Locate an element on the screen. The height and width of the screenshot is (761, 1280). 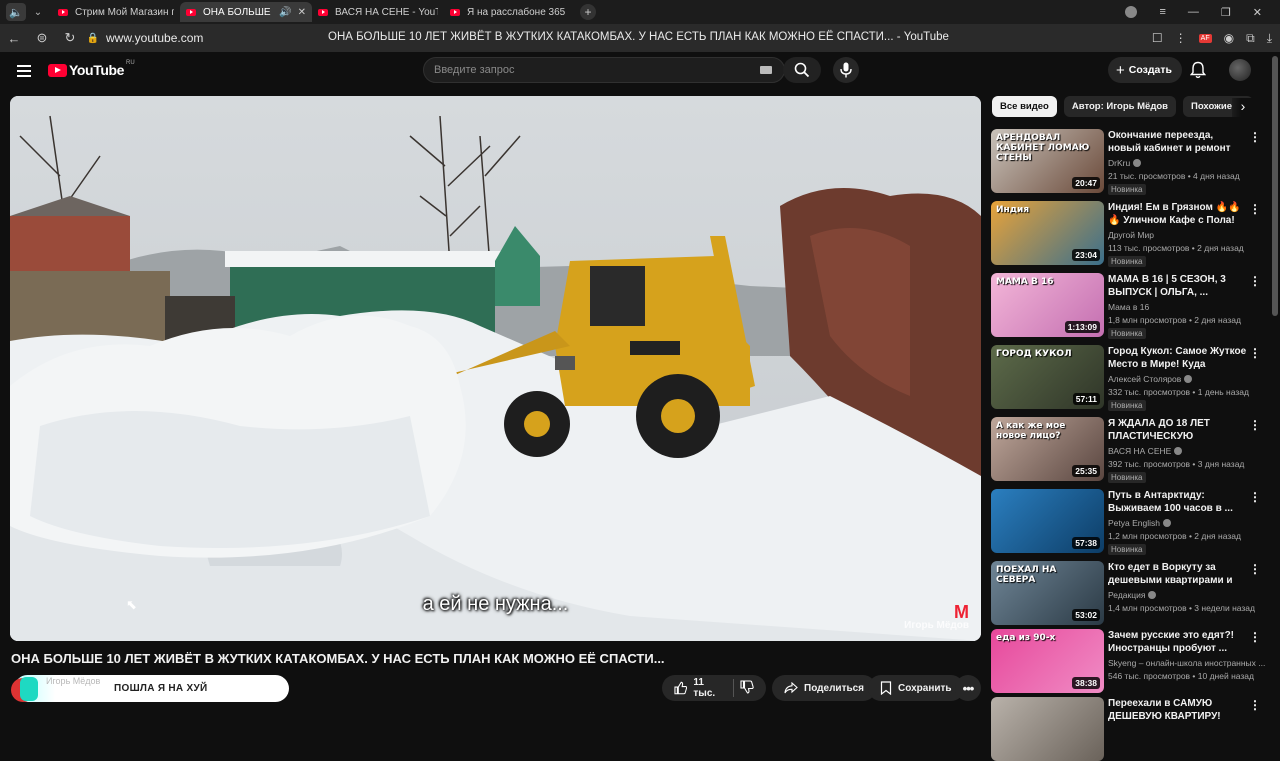
bookmark-icon: ☐ is located at coordinates (1157, 38).